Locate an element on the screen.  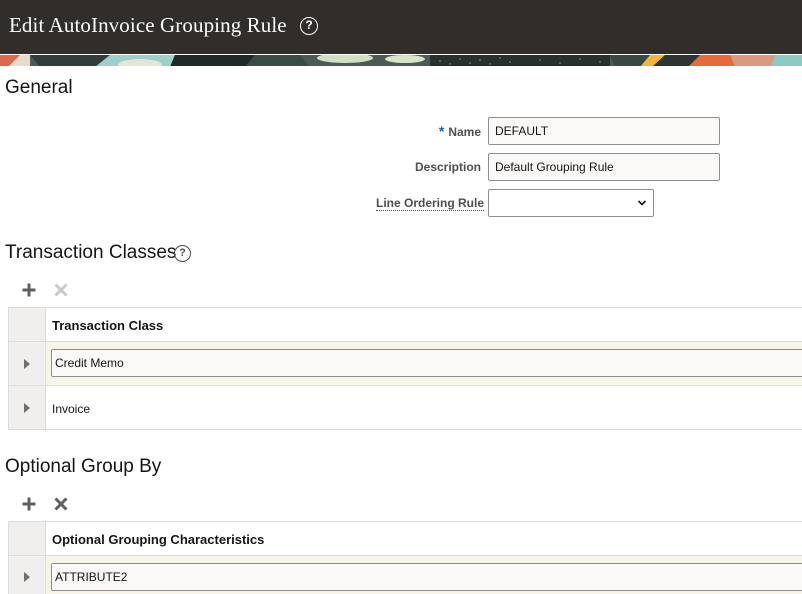
decorative-banner is located at coordinates (401, 60).